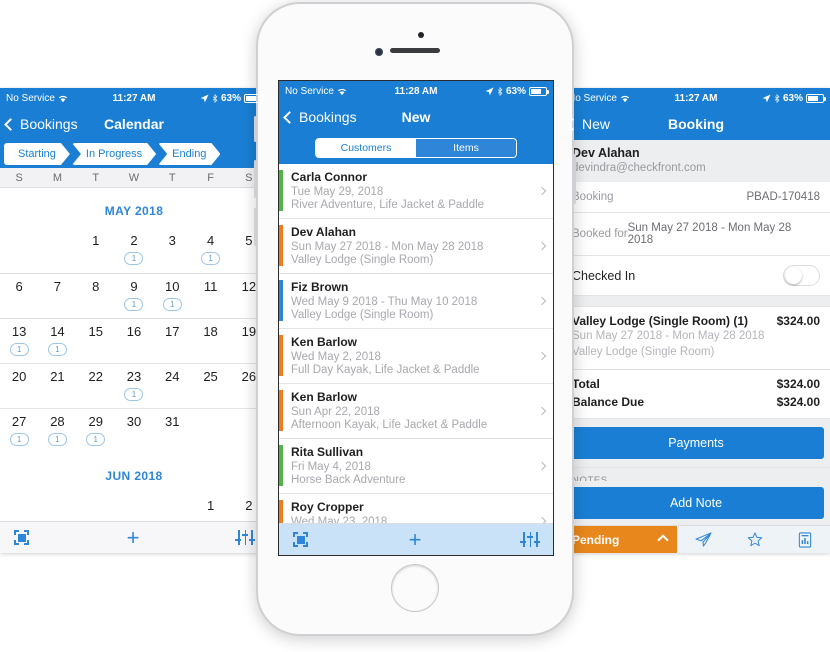  Describe the element at coordinates (189, 154) in the screenshot. I see `segment-ending: Ending` at that location.